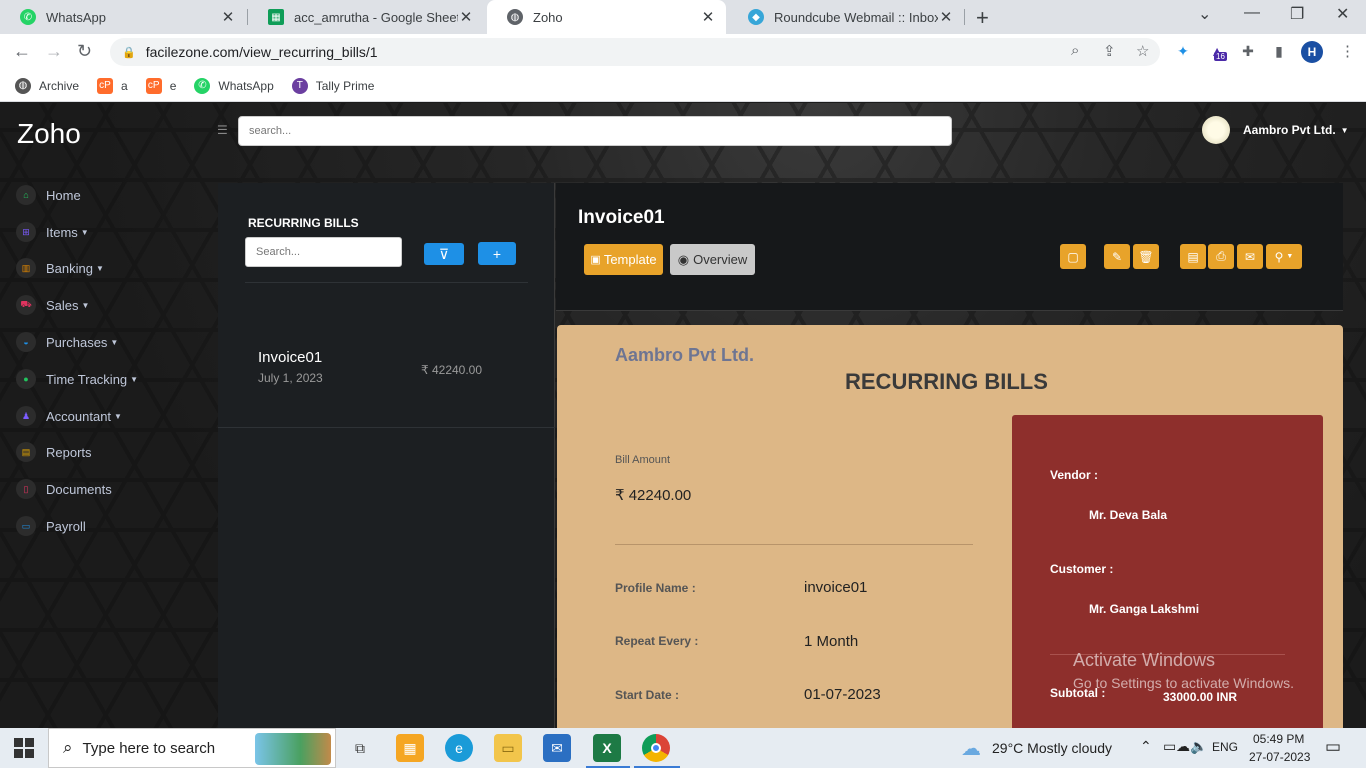  What do you see at coordinates (1204, 14) in the screenshot?
I see `tab-search-icon: ⌄` at bounding box center [1204, 14].